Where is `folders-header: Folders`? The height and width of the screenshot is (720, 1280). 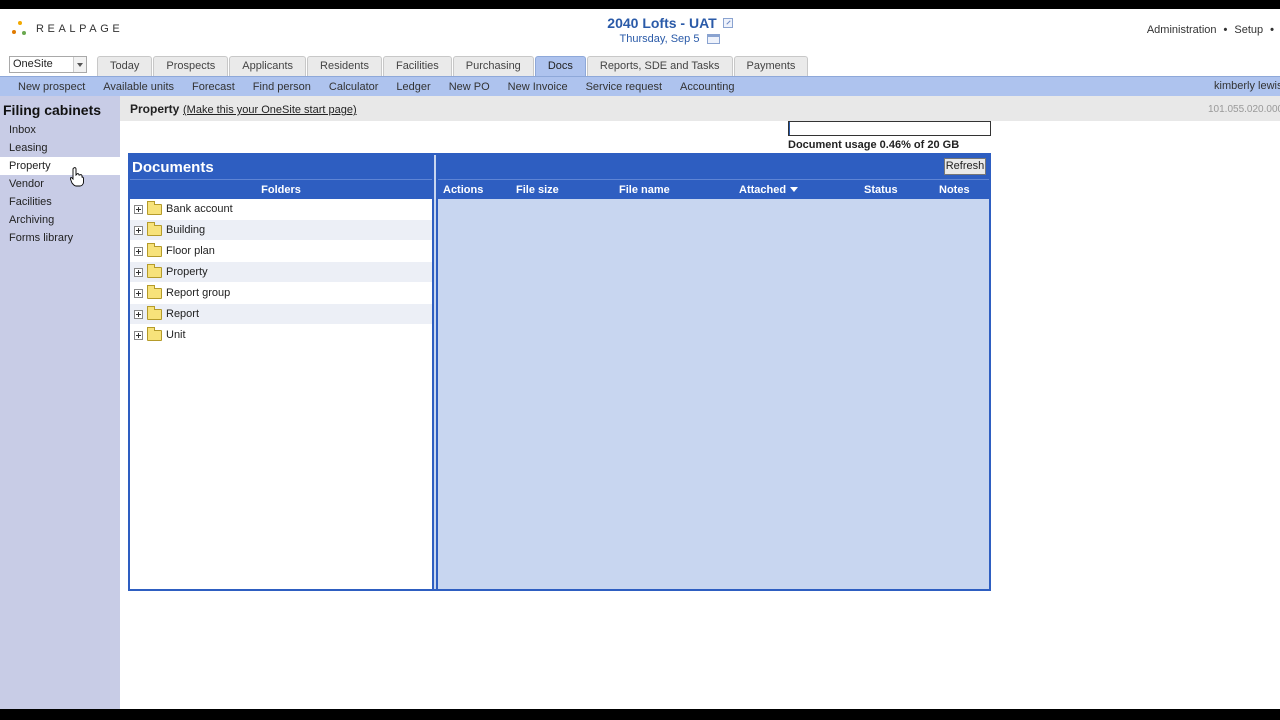 folders-header: Folders is located at coordinates (281, 189).